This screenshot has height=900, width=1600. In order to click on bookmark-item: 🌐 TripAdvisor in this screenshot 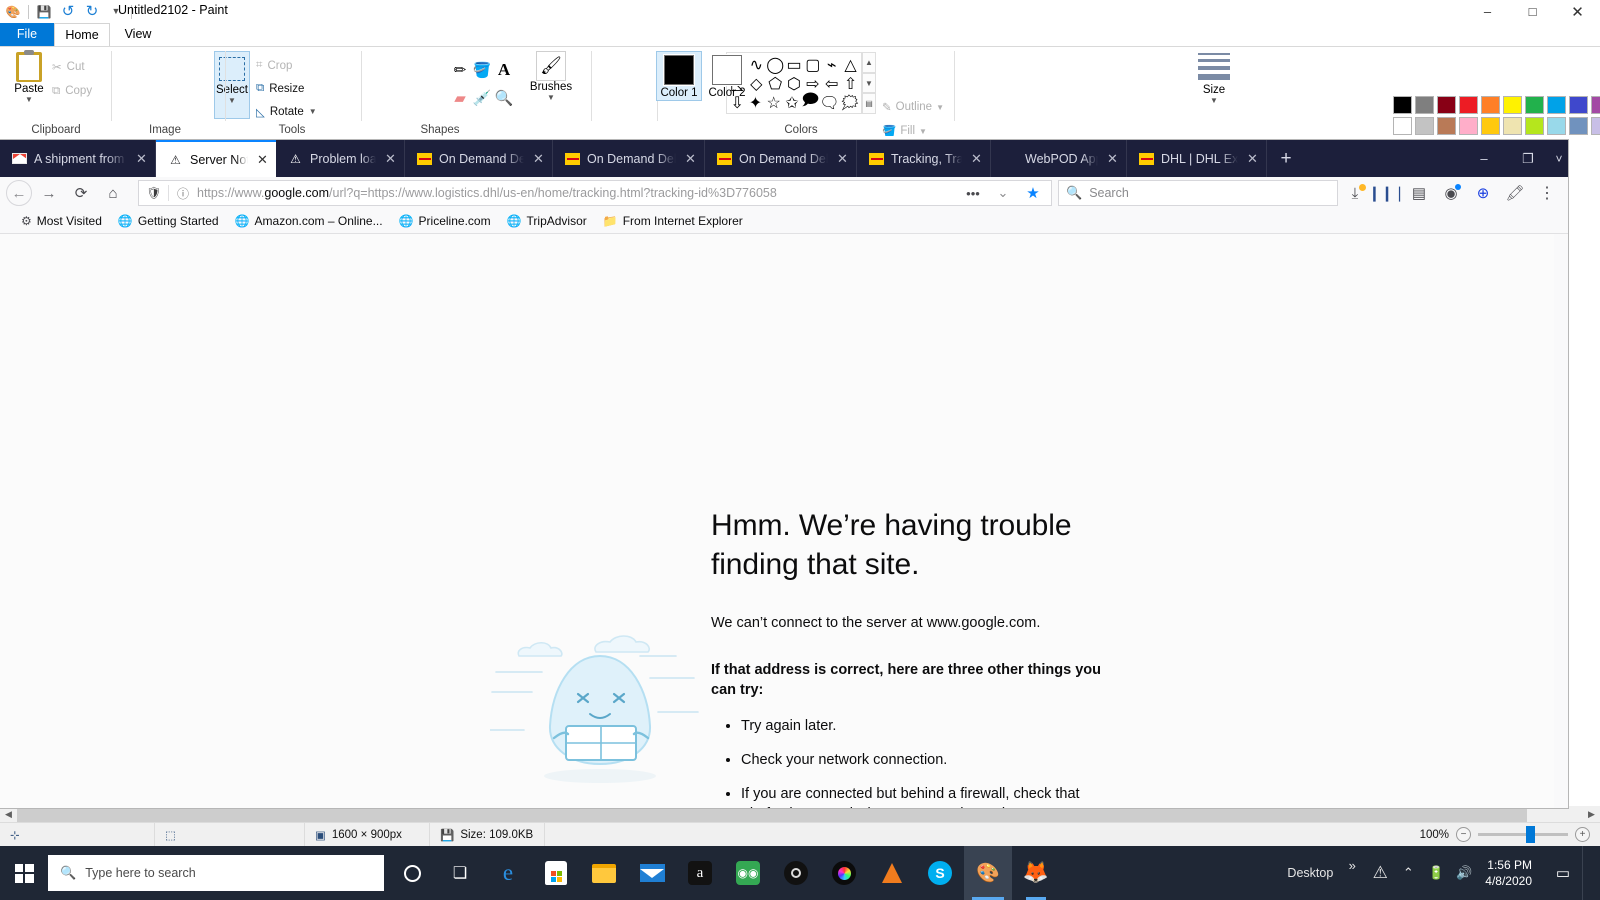, I will do `click(547, 221)`.